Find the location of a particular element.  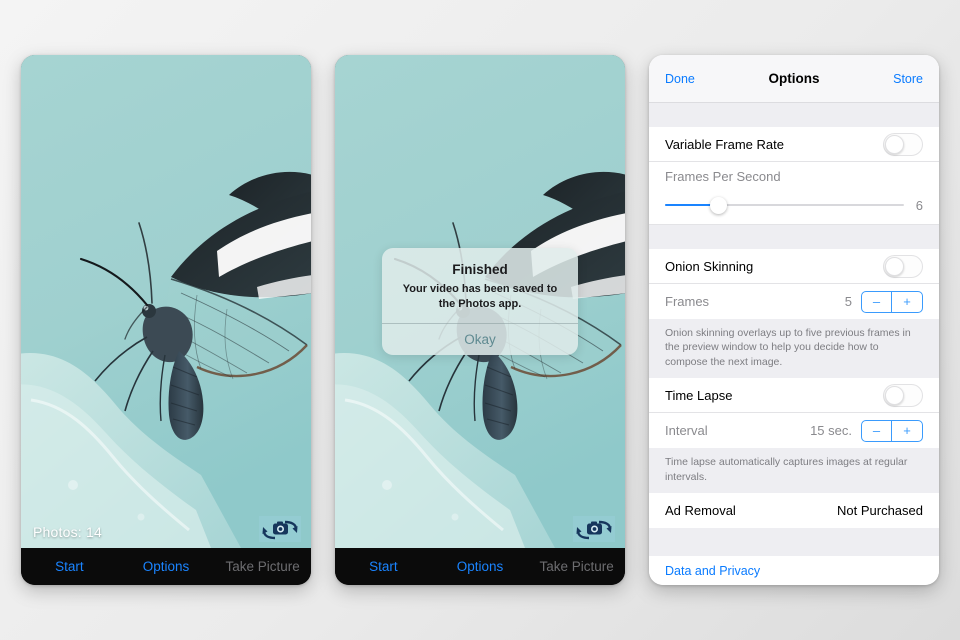

onion-skinning-row: Onion Skinning is located at coordinates (794, 266).